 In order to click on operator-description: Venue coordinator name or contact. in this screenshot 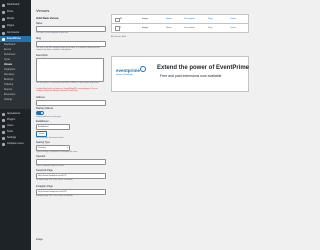, I will do `click(50, 166)`.